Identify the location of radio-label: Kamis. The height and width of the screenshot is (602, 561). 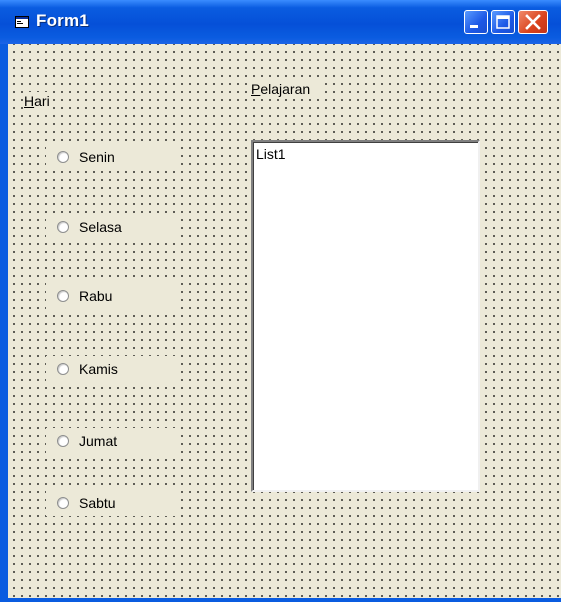
(98, 369).